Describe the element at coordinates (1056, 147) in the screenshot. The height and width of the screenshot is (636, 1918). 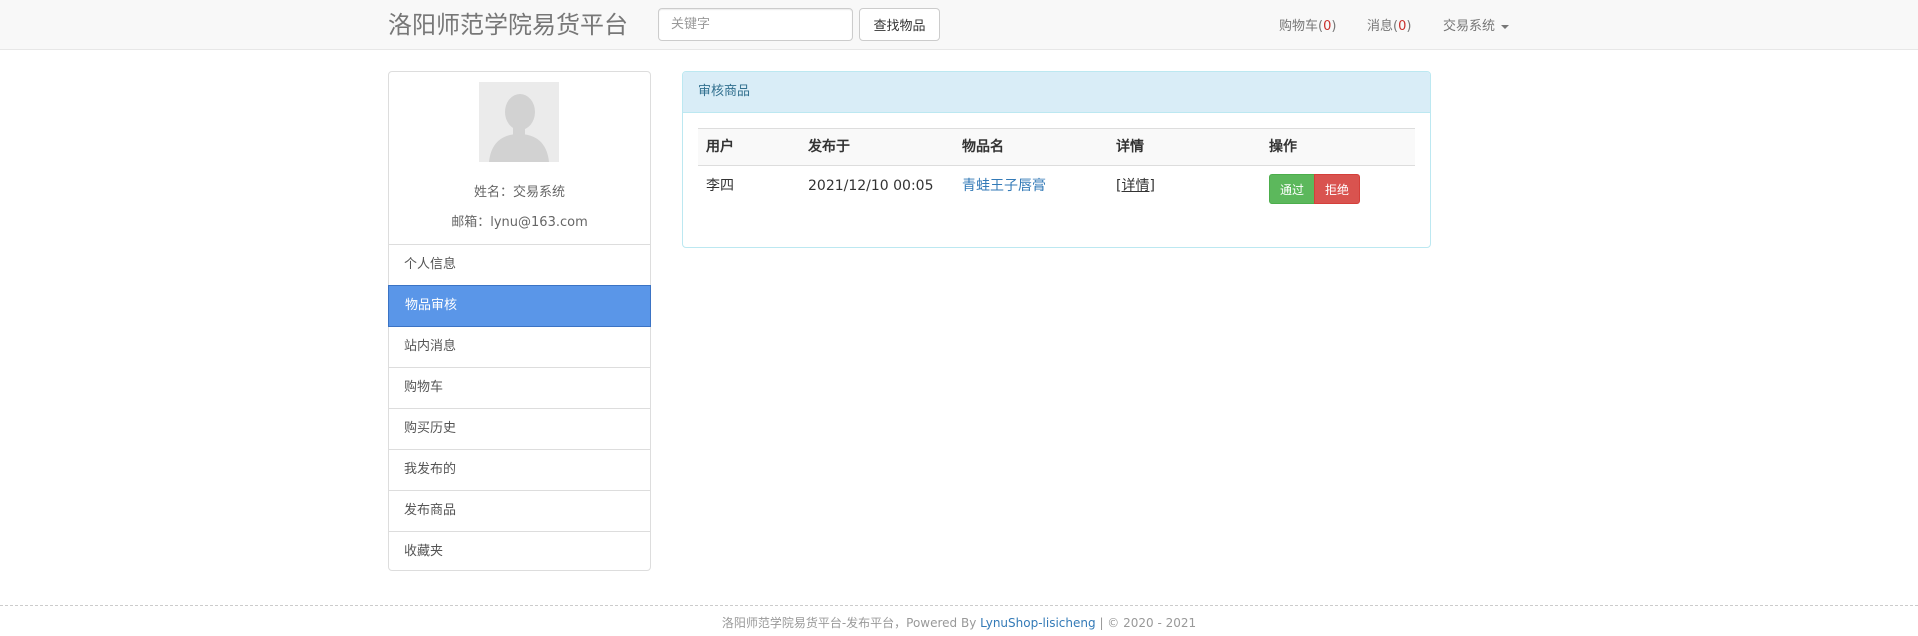
I see `table-header: 用户 发布于 物品名 详情 操作` at that location.